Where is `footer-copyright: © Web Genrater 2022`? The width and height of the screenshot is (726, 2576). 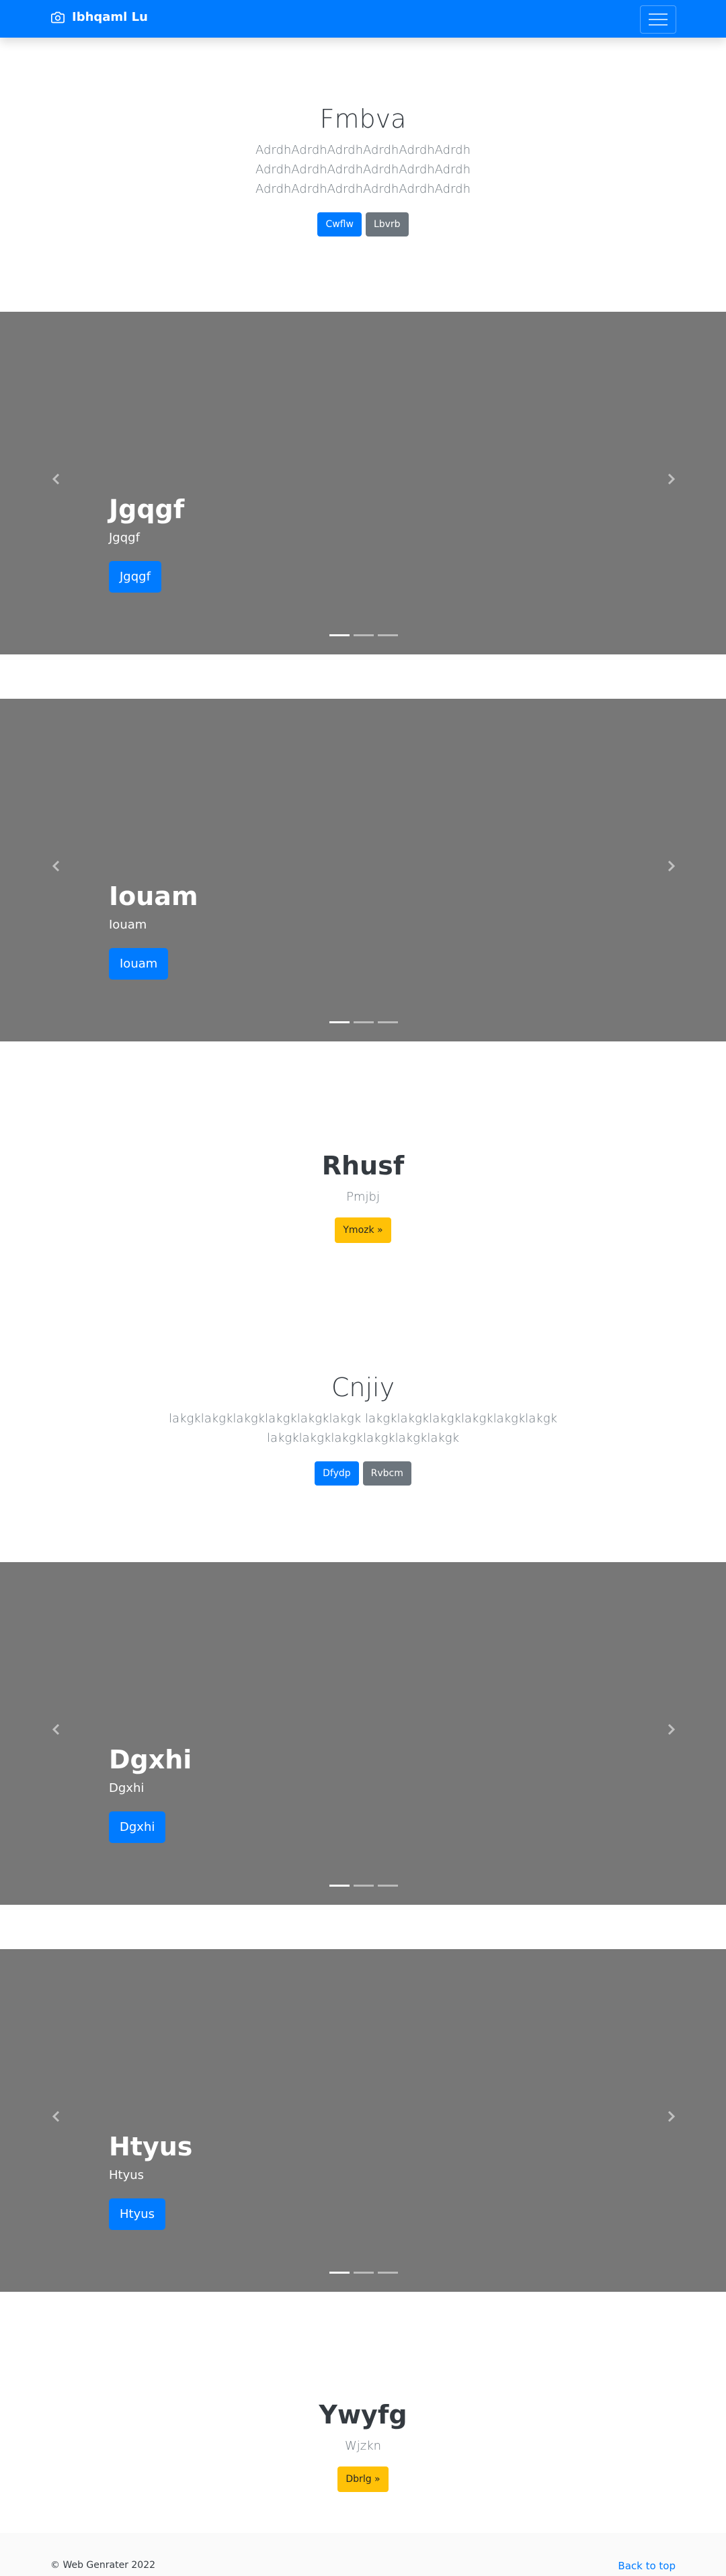
footer-copyright: © Web Genrater 2022 is located at coordinates (103, 2565).